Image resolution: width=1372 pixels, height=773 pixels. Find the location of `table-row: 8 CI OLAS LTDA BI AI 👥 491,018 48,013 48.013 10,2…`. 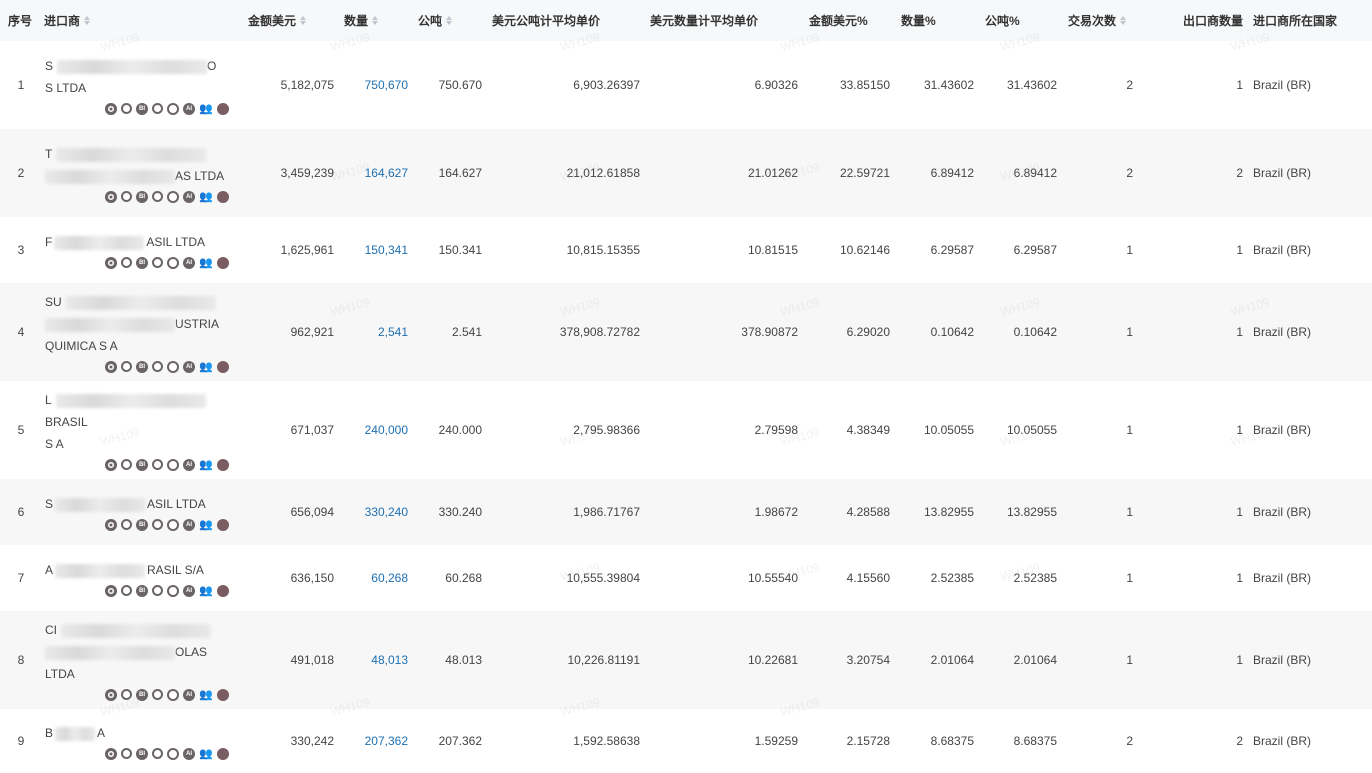

table-row: 8 CI OLAS LTDA BI AI 👥 491,018 48,013 48.013 10,2… is located at coordinates (686, 660).